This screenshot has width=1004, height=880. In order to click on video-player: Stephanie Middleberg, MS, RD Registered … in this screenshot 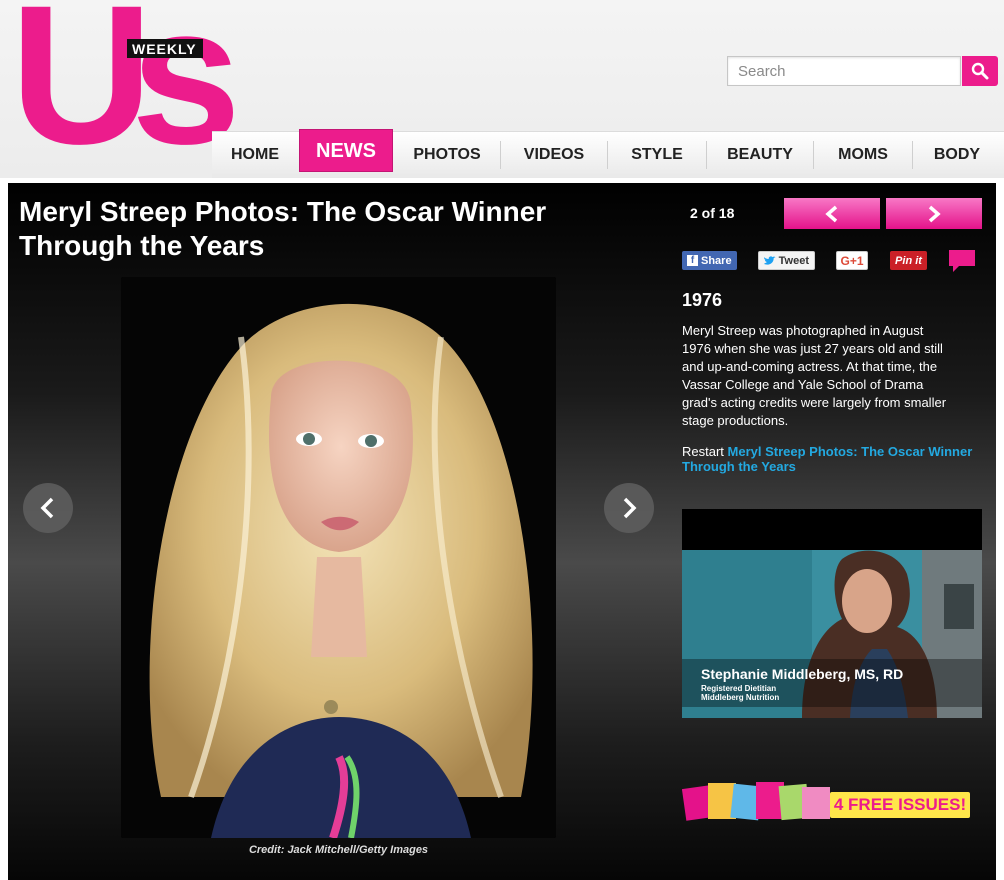, I will do `click(832, 613)`.